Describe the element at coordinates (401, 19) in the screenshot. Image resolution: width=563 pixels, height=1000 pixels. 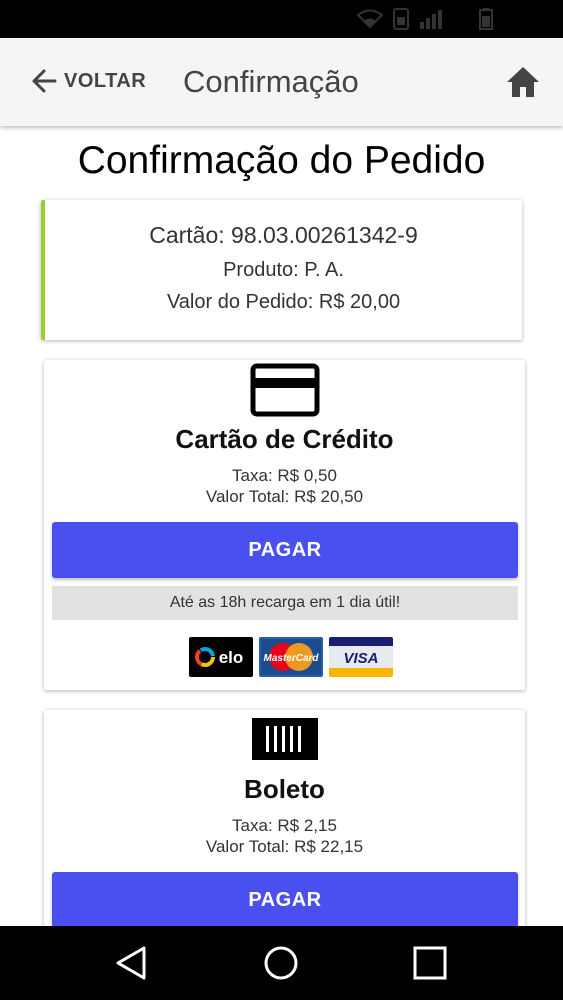
I see `sim-icon` at that location.